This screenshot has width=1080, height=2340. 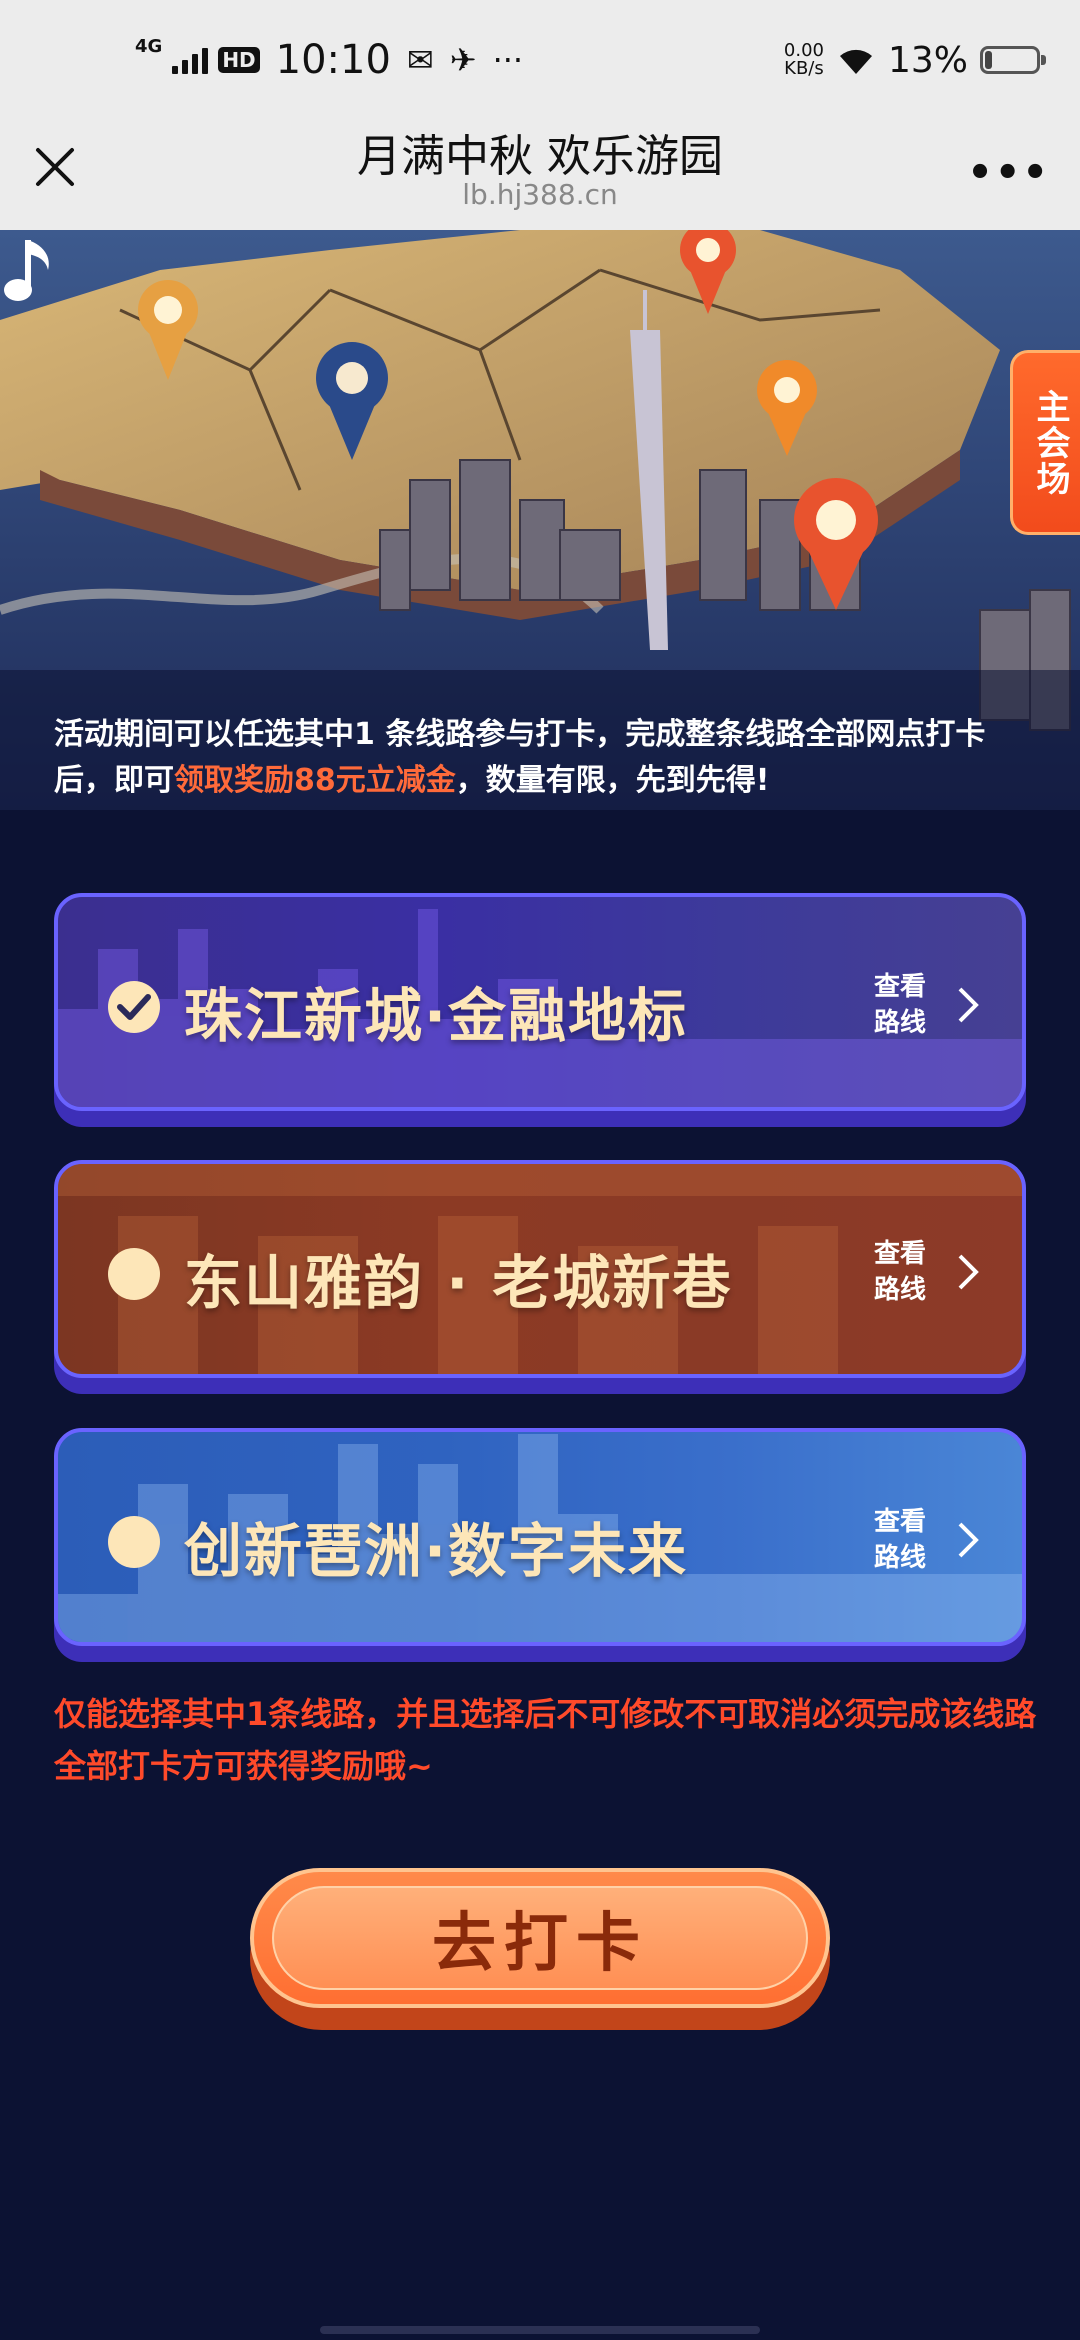 I want to click on network-speed: 0.00 KB/s, so click(x=804, y=60).